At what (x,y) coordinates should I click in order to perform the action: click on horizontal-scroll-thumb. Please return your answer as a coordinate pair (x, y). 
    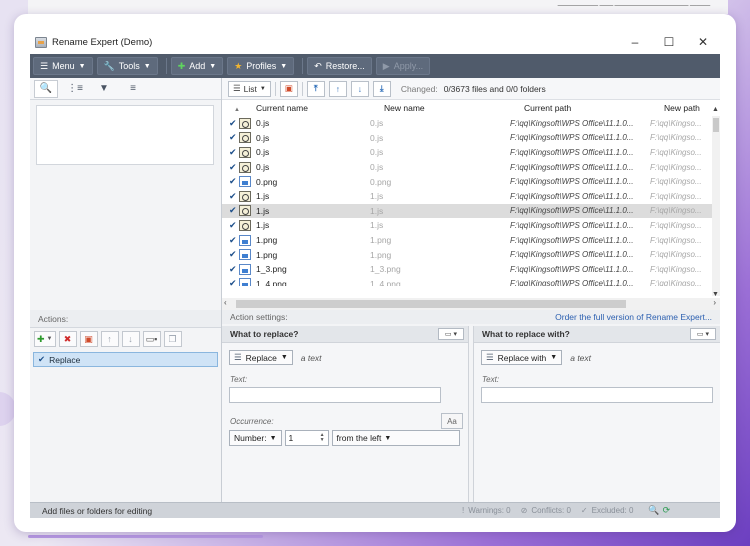
    Looking at the image, I should click on (431, 304).